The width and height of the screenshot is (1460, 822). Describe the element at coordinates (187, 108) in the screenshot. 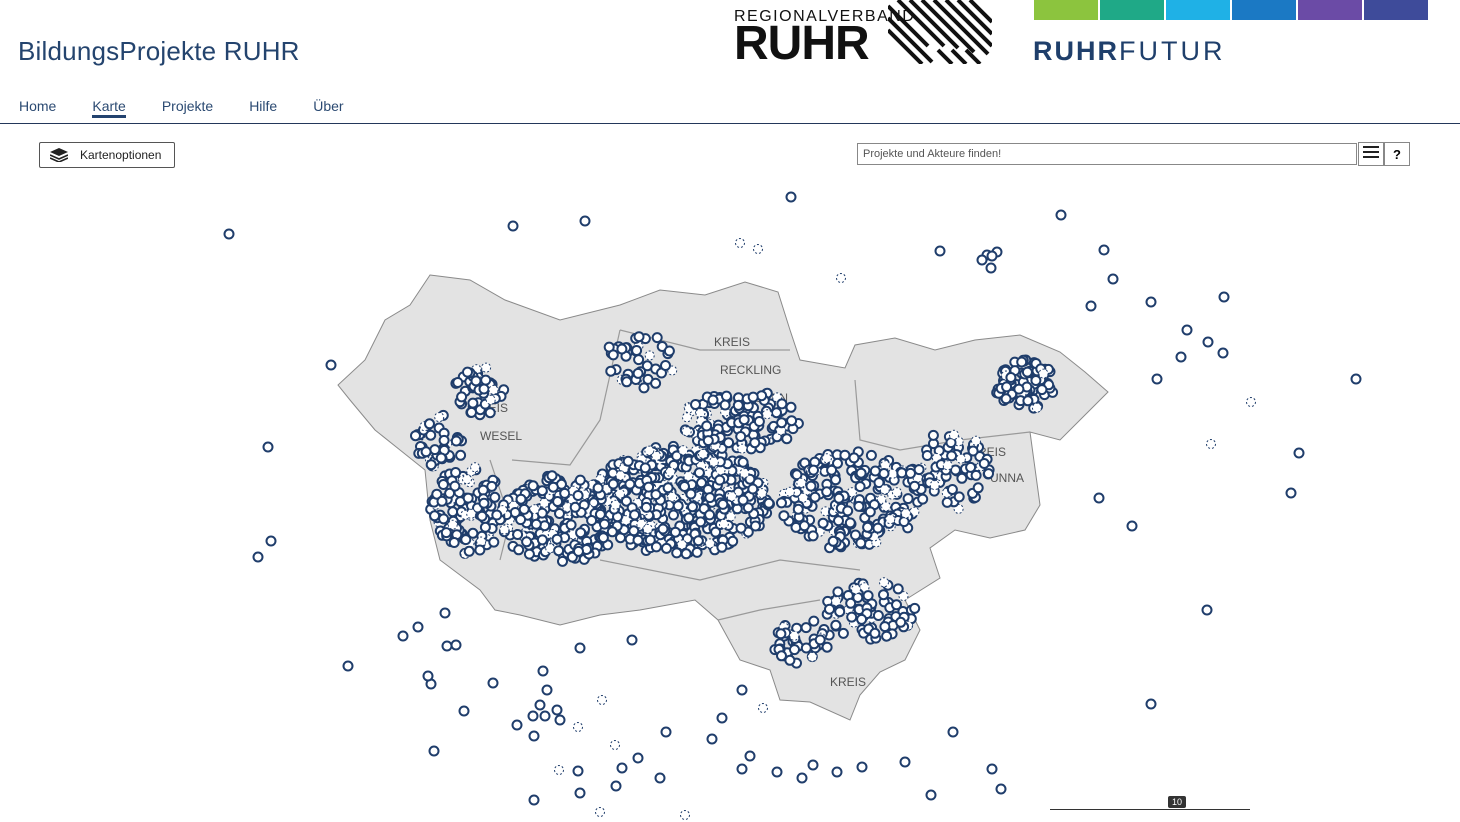

I see `nav-projekte: Projekte` at that location.